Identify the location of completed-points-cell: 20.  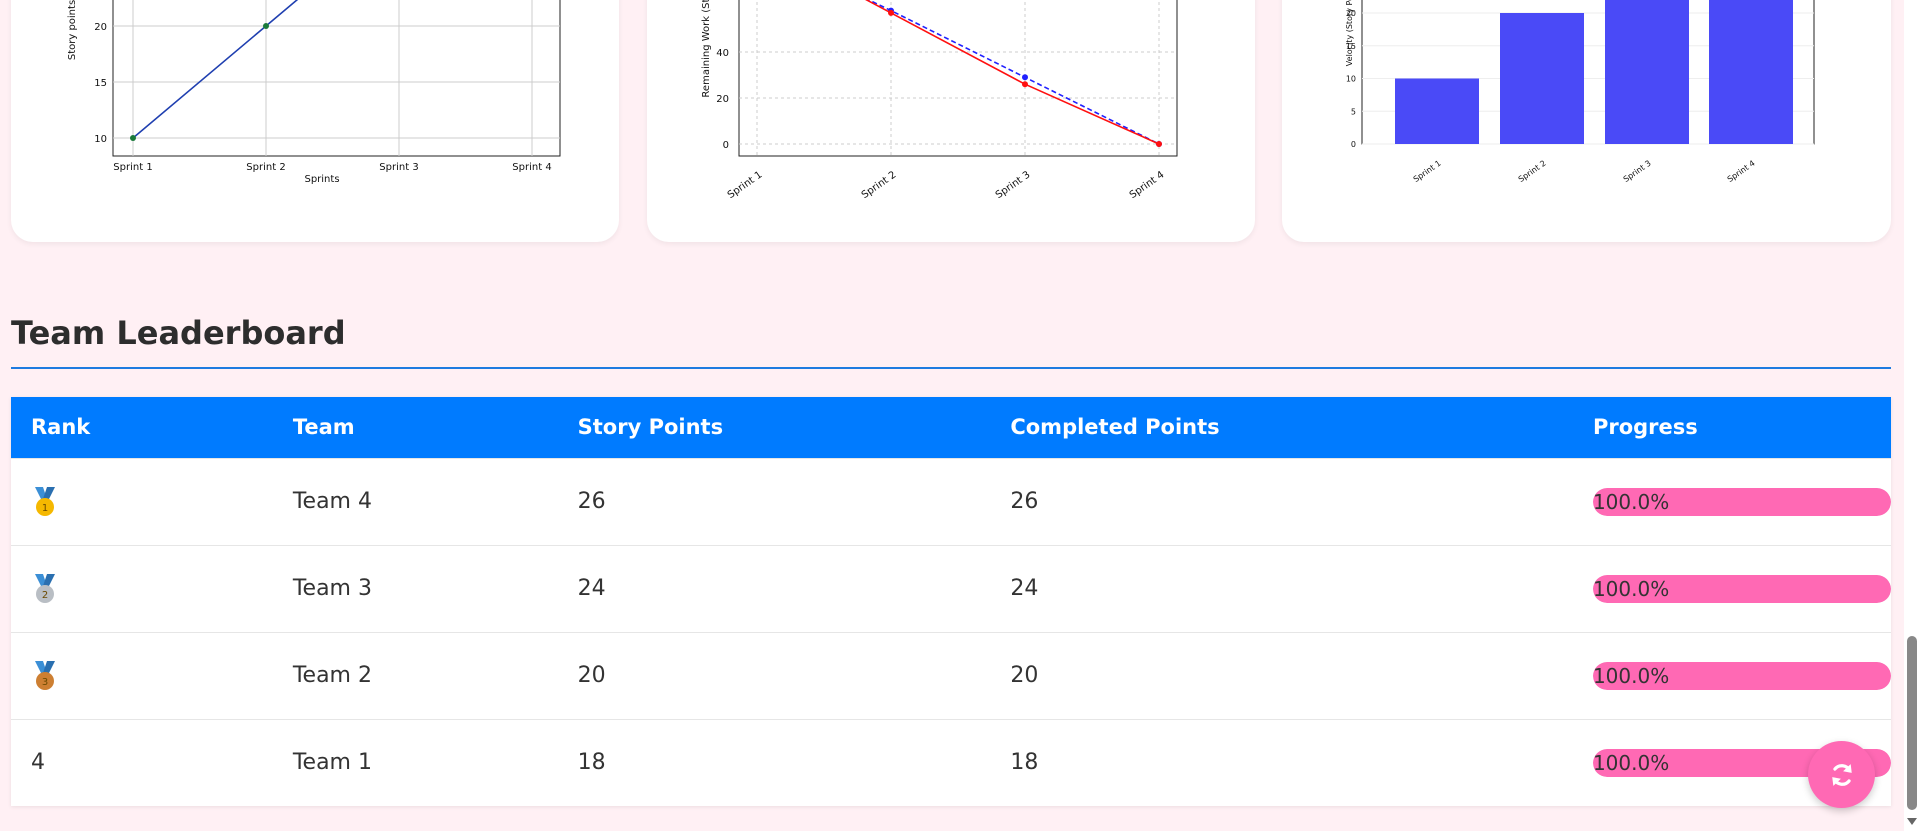
(1281, 675).